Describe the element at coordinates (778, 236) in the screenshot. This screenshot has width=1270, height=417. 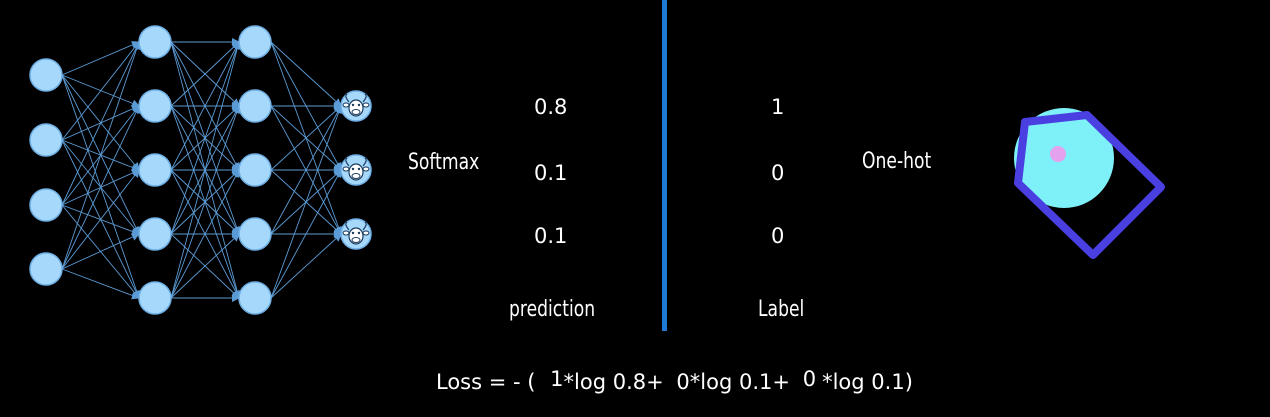
I see `label-value-3: 0` at that location.